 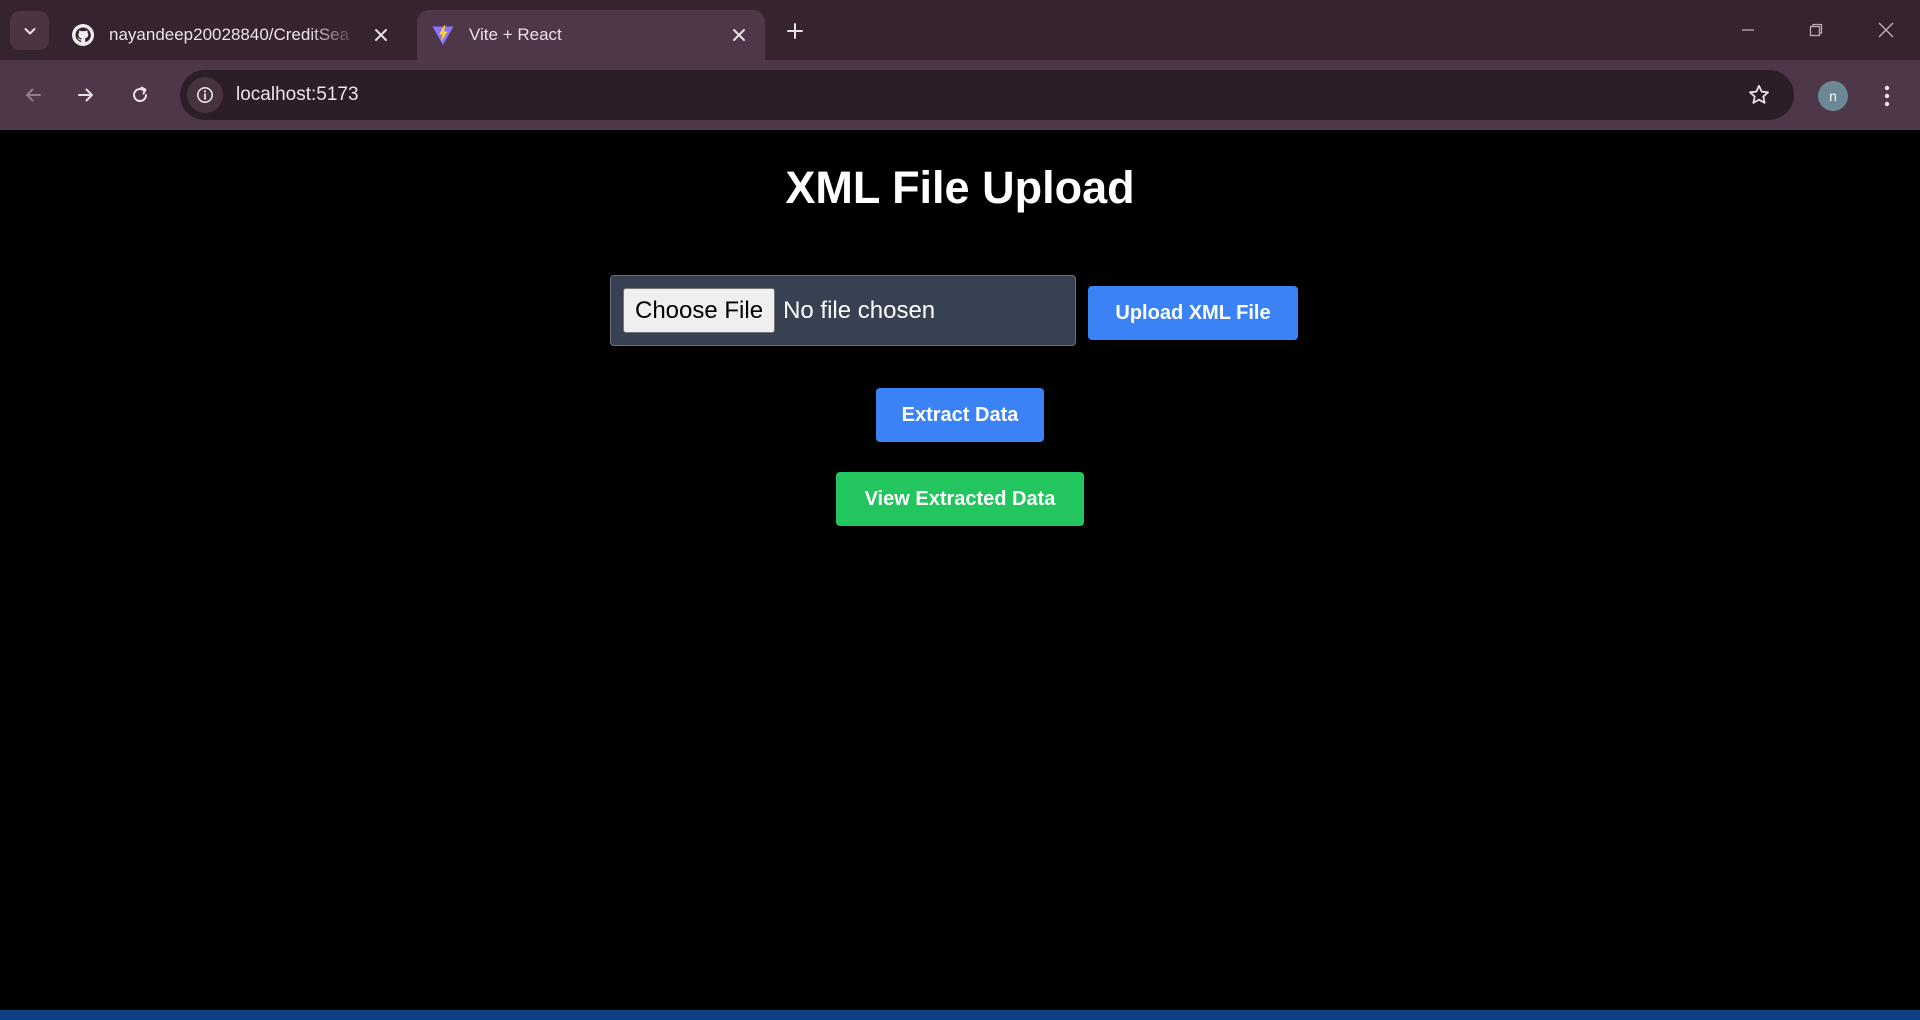 What do you see at coordinates (83, 35) in the screenshot?
I see `github-icon` at bounding box center [83, 35].